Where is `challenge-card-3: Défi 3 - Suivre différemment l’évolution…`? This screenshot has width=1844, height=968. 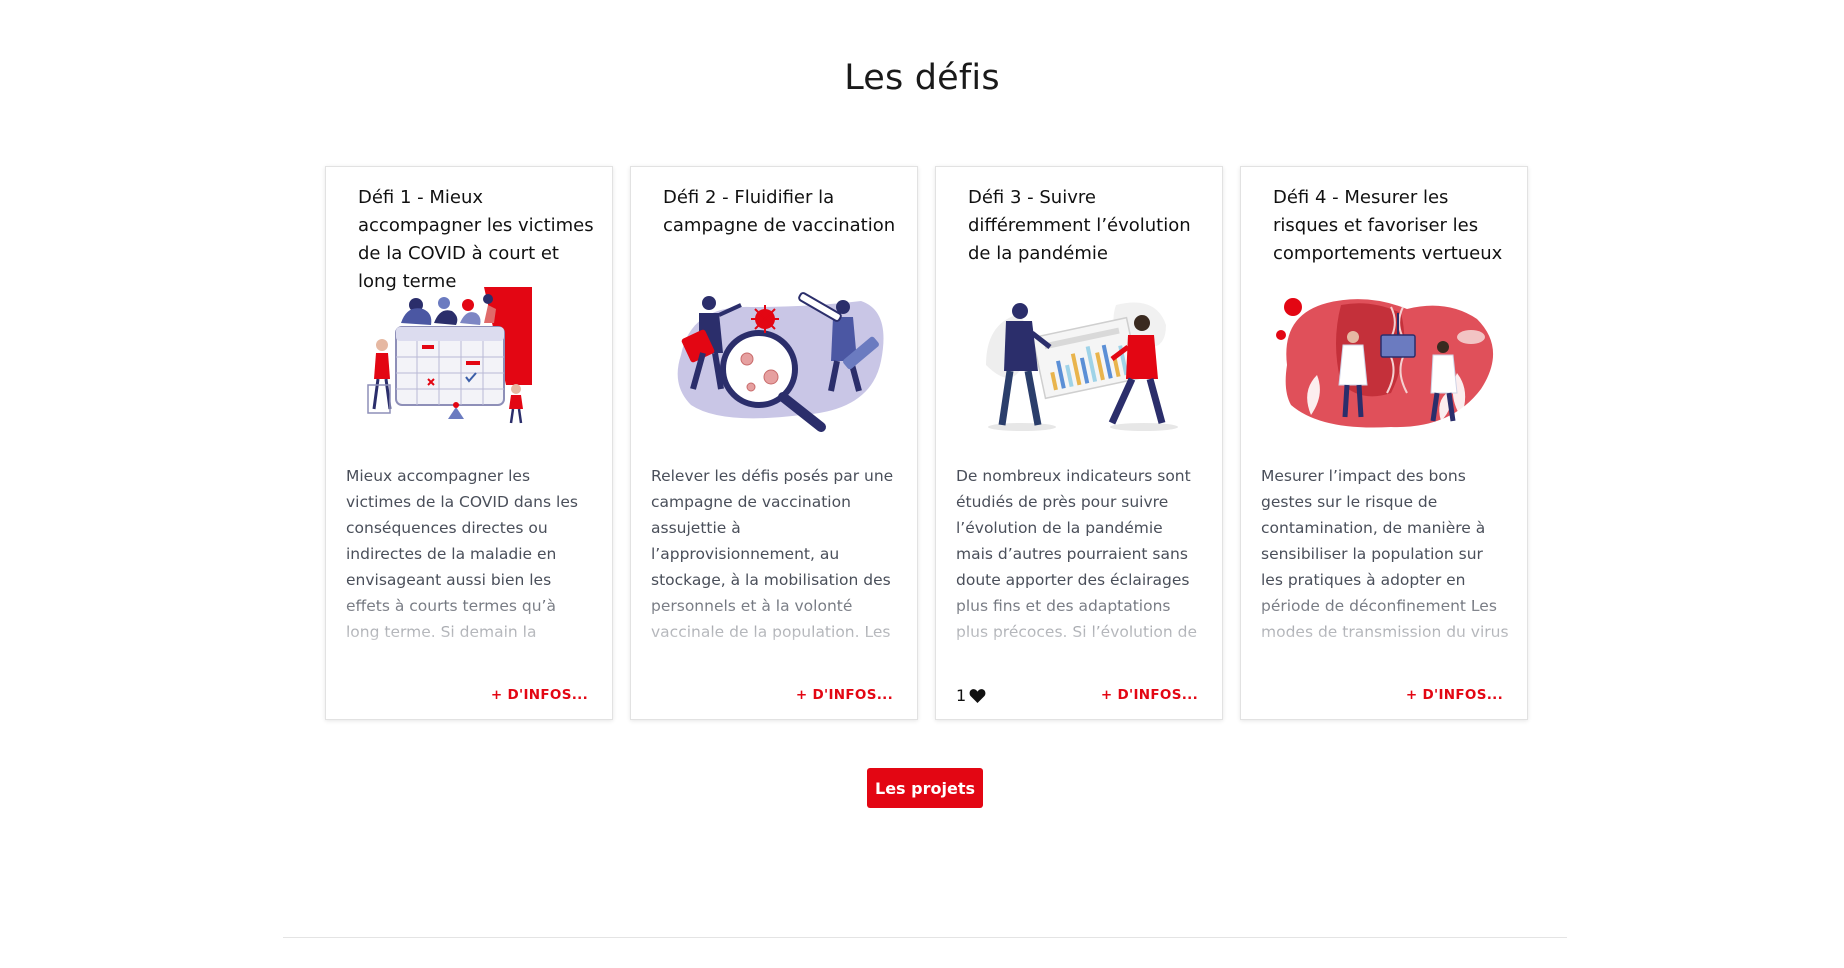
challenge-card-3: Défi 3 - Suivre différemment l’évolution… is located at coordinates (1079, 443).